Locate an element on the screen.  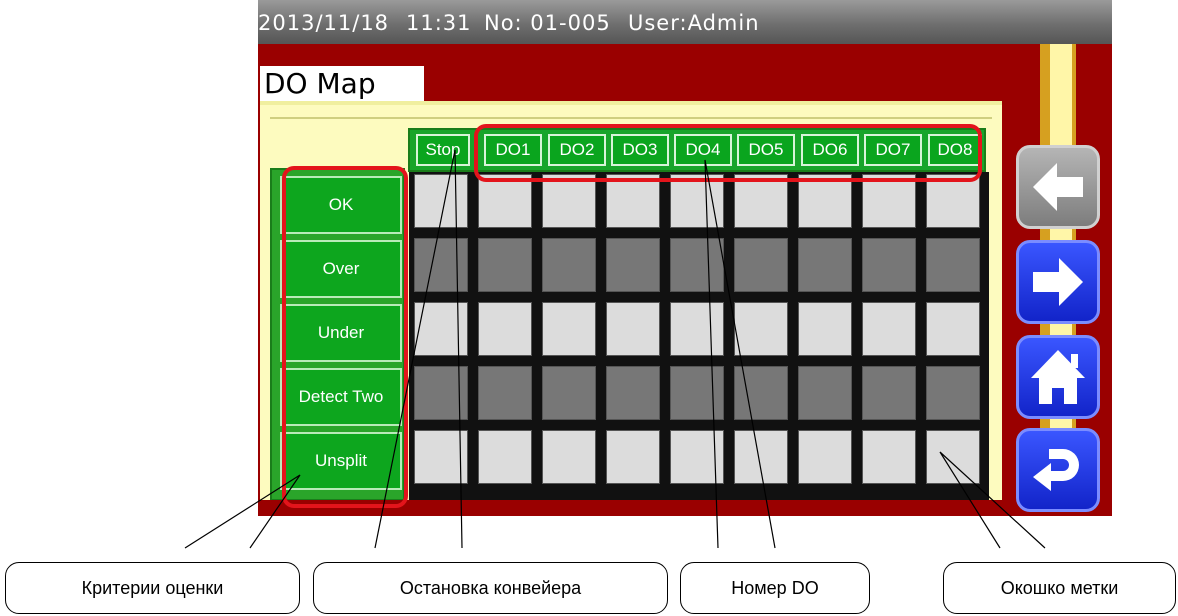
callout-do-number: Номер DO is located at coordinates (775, 588).